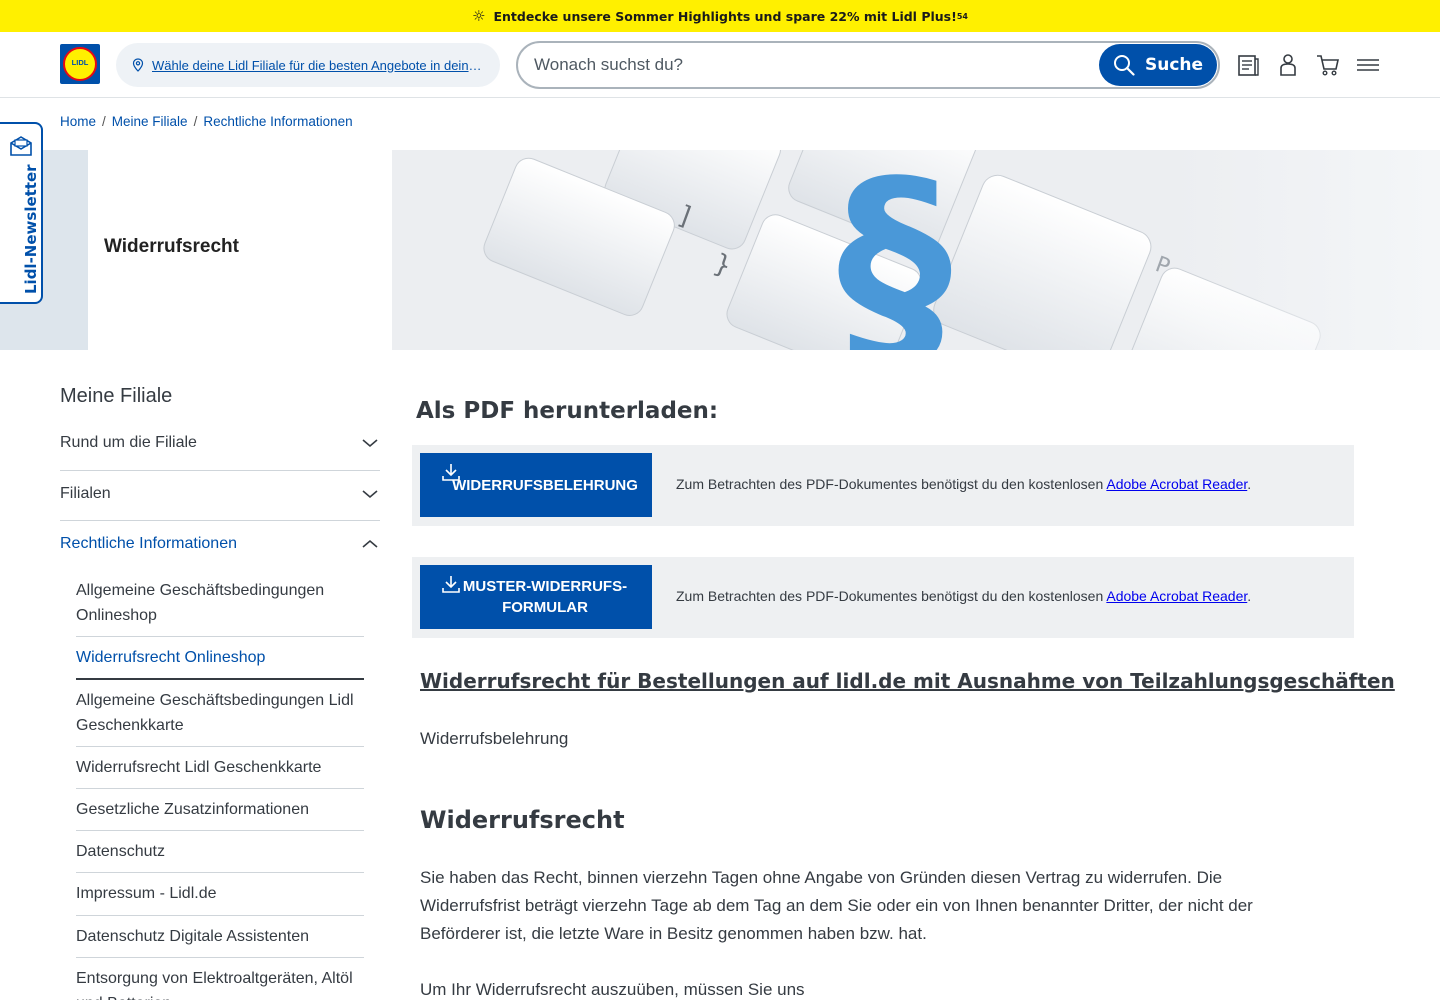 This screenshot has height=1000, width=1440. What do you see at coordinates (1248, 65) in the screenshot?
I see `flyer-icon` at bounding box center [1248, 65].